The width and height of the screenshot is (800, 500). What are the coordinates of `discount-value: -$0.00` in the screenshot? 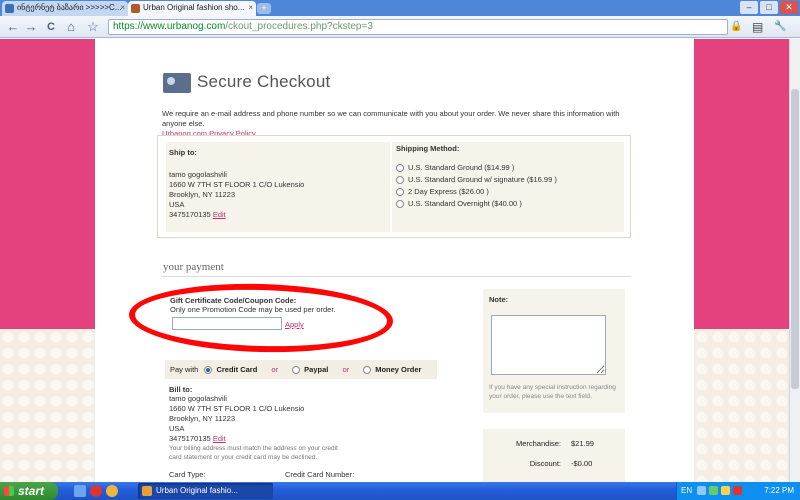 It's located at (582, 463).